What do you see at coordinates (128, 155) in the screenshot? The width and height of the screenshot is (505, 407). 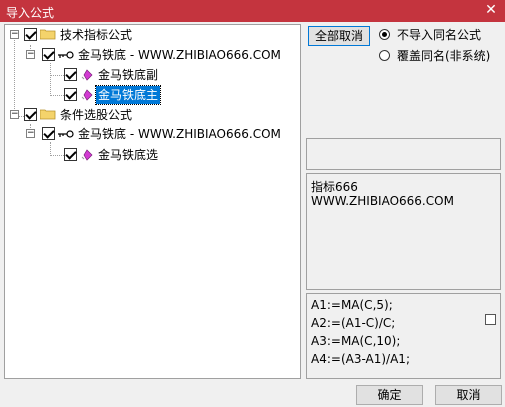 I see `tree-node-label: 金马铁底选` at bounding box center [128, 155].